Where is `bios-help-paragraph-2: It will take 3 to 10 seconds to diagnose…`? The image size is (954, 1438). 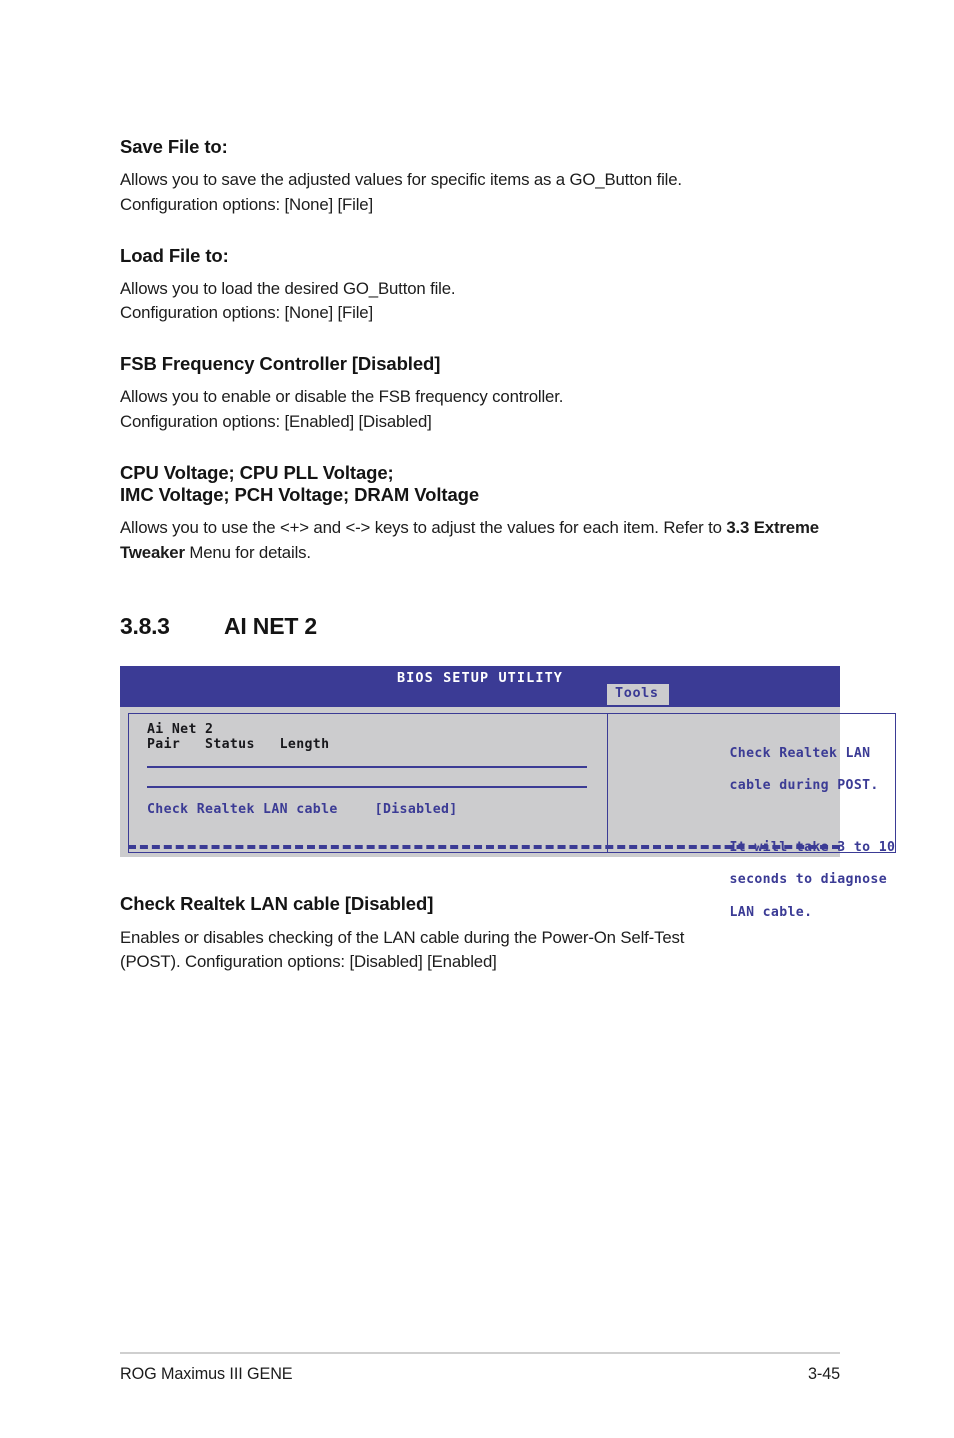
bios-help-paragraph-2: It will take 3 to 10 seconds to diagnose… is located at coordinates (762, 881).